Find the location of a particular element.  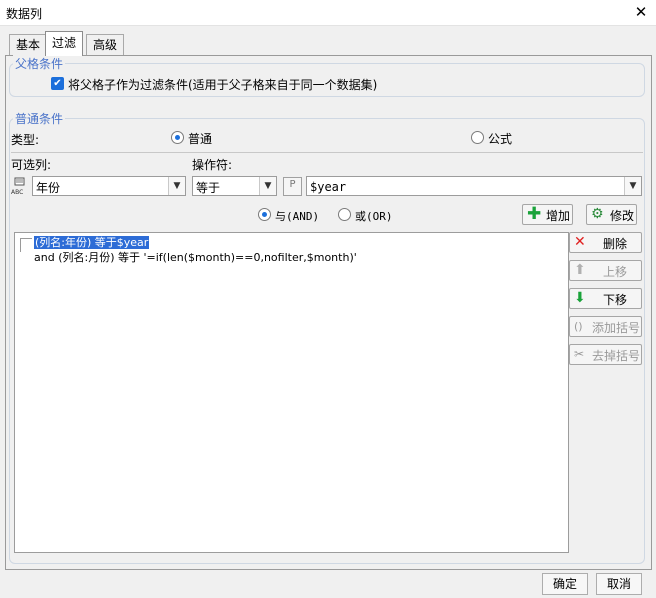

tab-advanced: 高级 is located at coordinates (105, 44).